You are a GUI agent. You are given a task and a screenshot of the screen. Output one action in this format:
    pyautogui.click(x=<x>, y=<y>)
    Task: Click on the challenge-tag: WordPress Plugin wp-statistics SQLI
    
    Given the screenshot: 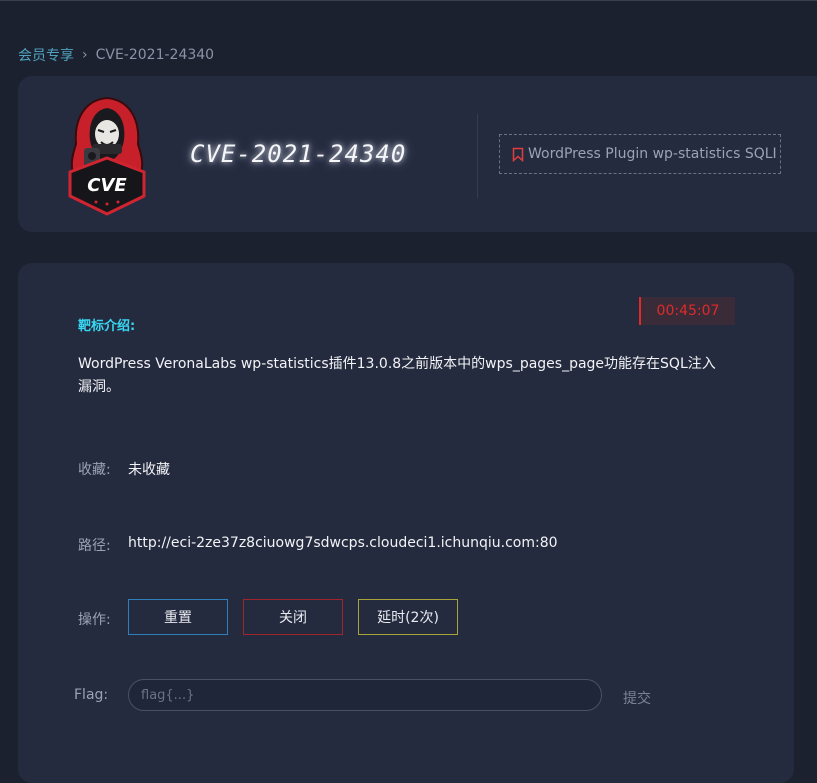 What is the action you would take?
    pyautogui.click(x=640, y=154)
    